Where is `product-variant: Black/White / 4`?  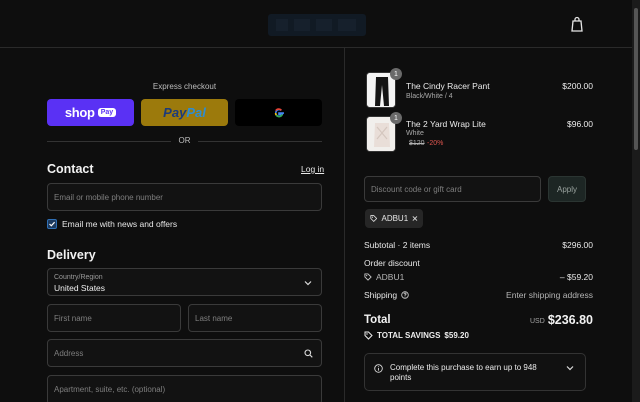 product-variant: Black/White / 4 is located at coordinates (429, 96).